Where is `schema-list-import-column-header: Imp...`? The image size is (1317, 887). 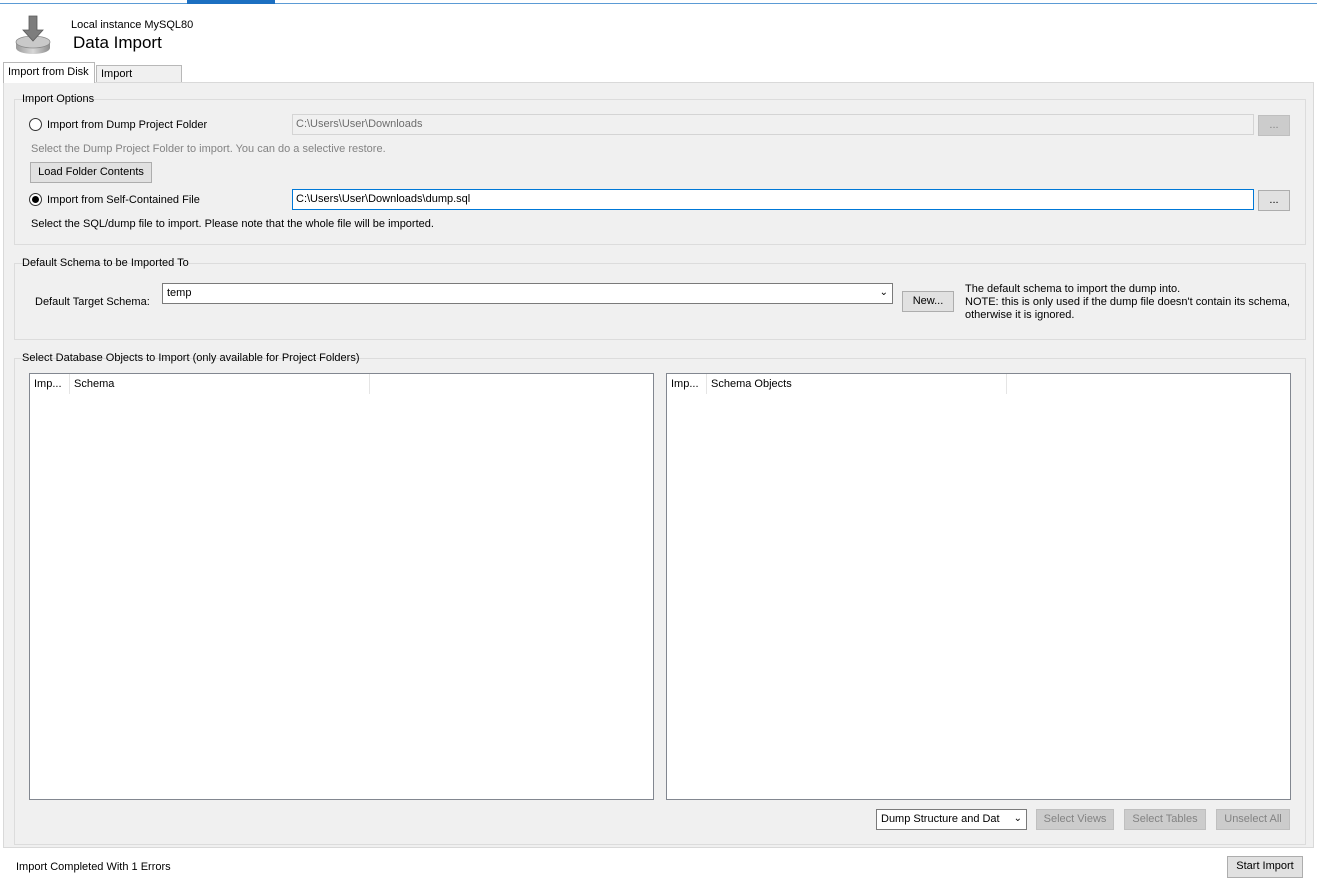
schema-list-import-column-header: Imp... is located at coordinates (50, 384).